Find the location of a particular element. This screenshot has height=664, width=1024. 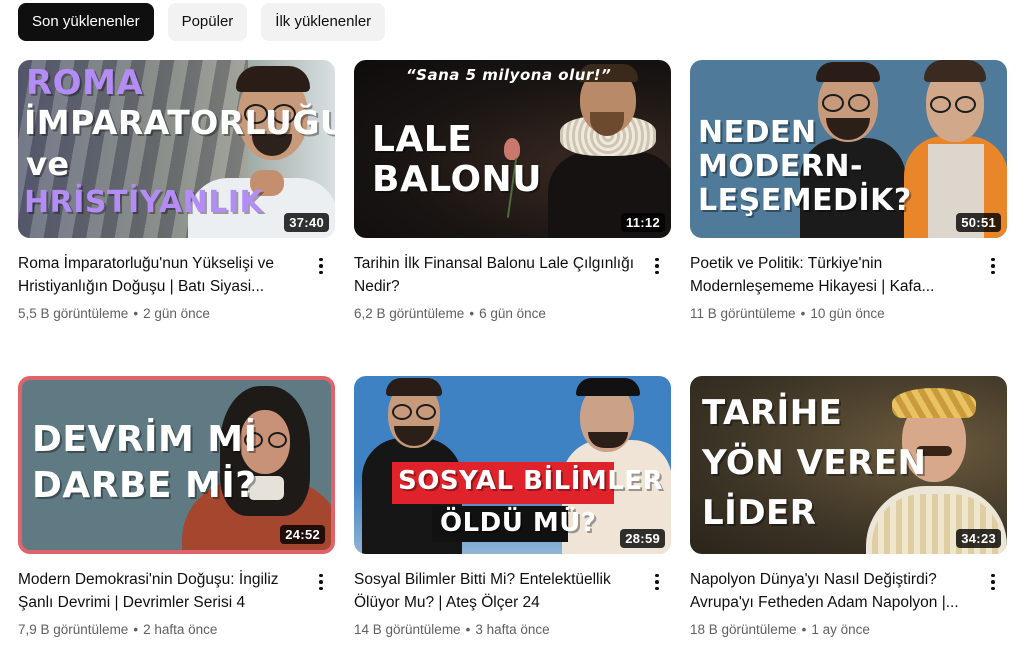

video-stats: 6,2 B görüntüleme • 6 gün önce is located at coordinates (450, 313).